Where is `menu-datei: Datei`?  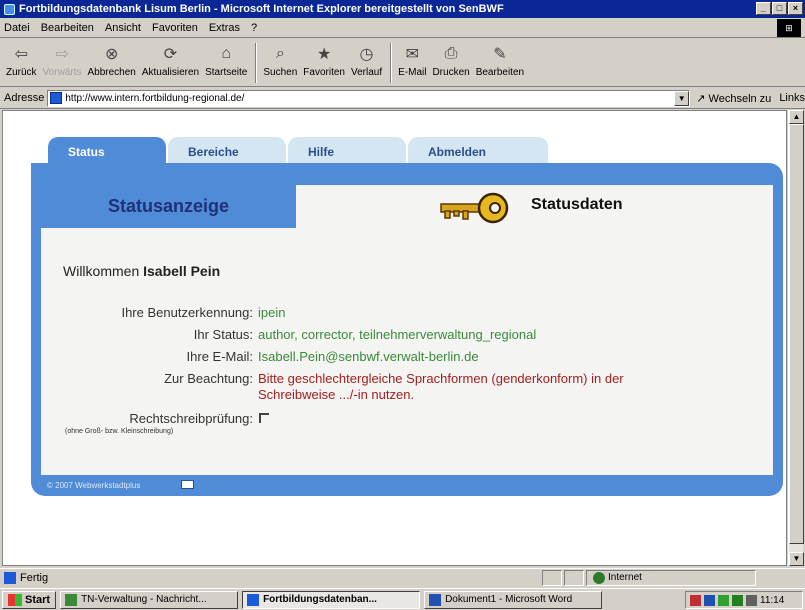 menu-datei: Datei is located at coordinates (17, 28).